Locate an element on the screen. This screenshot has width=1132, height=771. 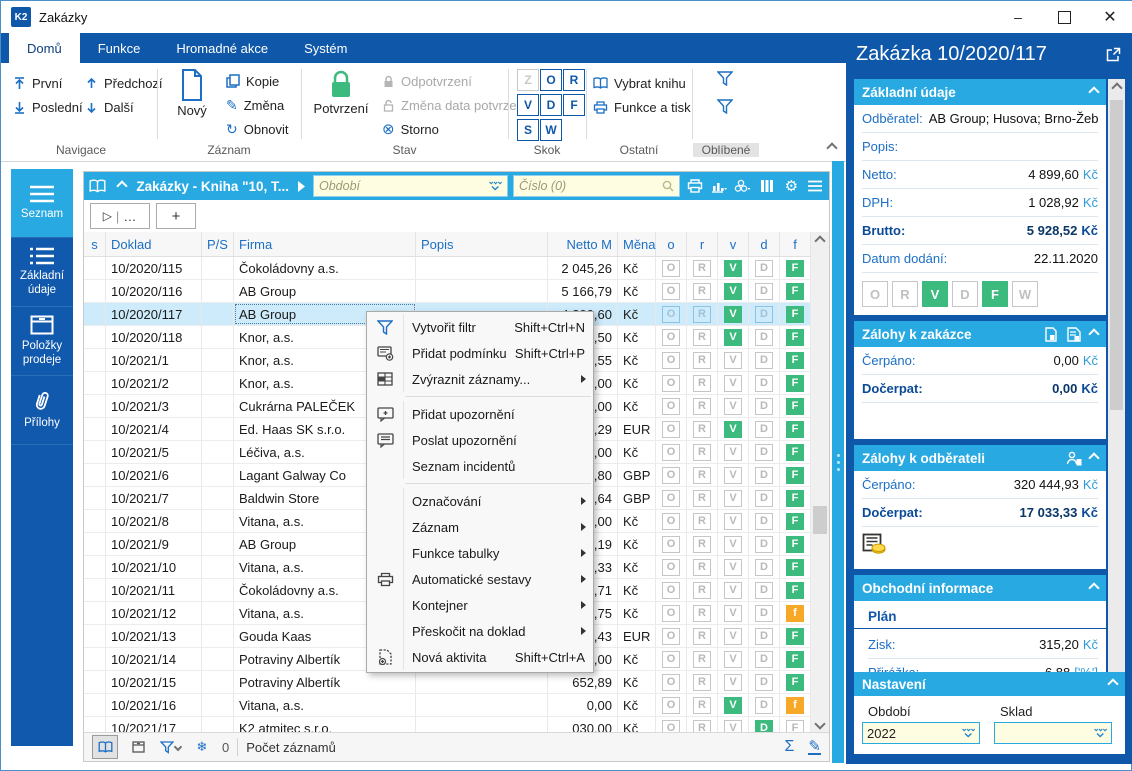
refresh-button: ↻ Obnovit is located at coordinates (257, 129).